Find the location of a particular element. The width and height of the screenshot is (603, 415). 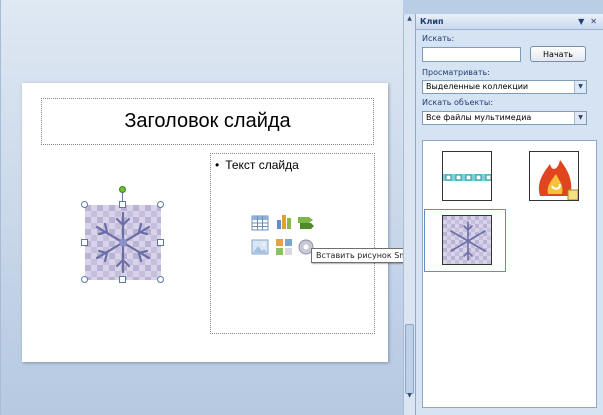

media-type-value: Все файлы мультимедиа is located at coordinates (479, 117).